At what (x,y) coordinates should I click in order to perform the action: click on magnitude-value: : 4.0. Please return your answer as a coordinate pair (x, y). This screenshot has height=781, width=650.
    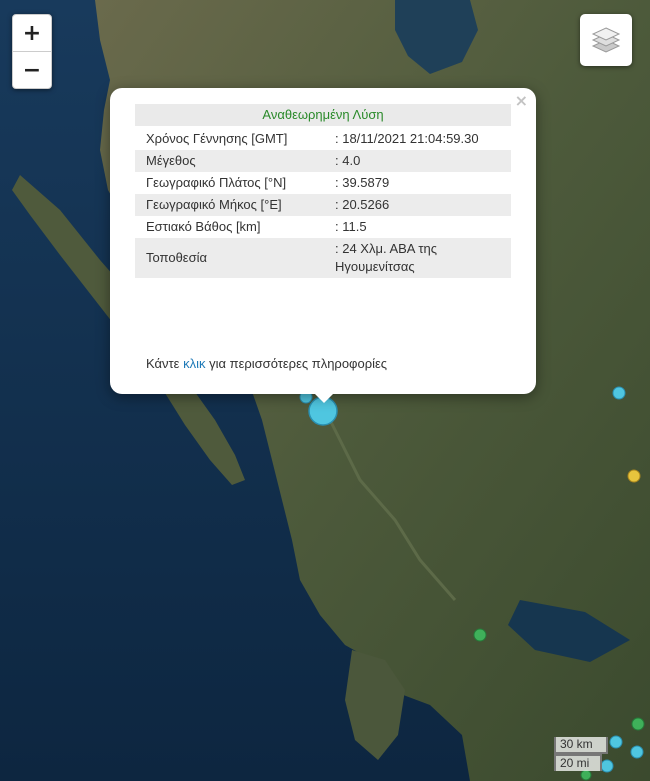
    Looking at the image, I should click on (409, 161).